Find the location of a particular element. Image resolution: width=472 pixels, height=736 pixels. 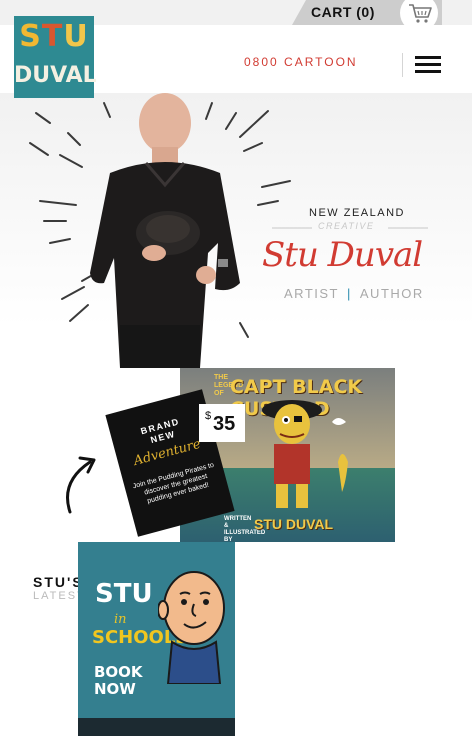

hero-roles: ARTIST | AUTHOR is located at coordinates (354, 293).